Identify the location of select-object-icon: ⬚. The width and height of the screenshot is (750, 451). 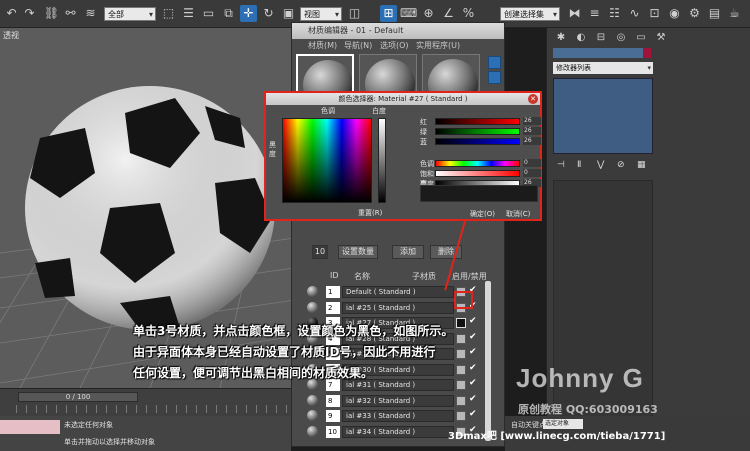
(168, 13).